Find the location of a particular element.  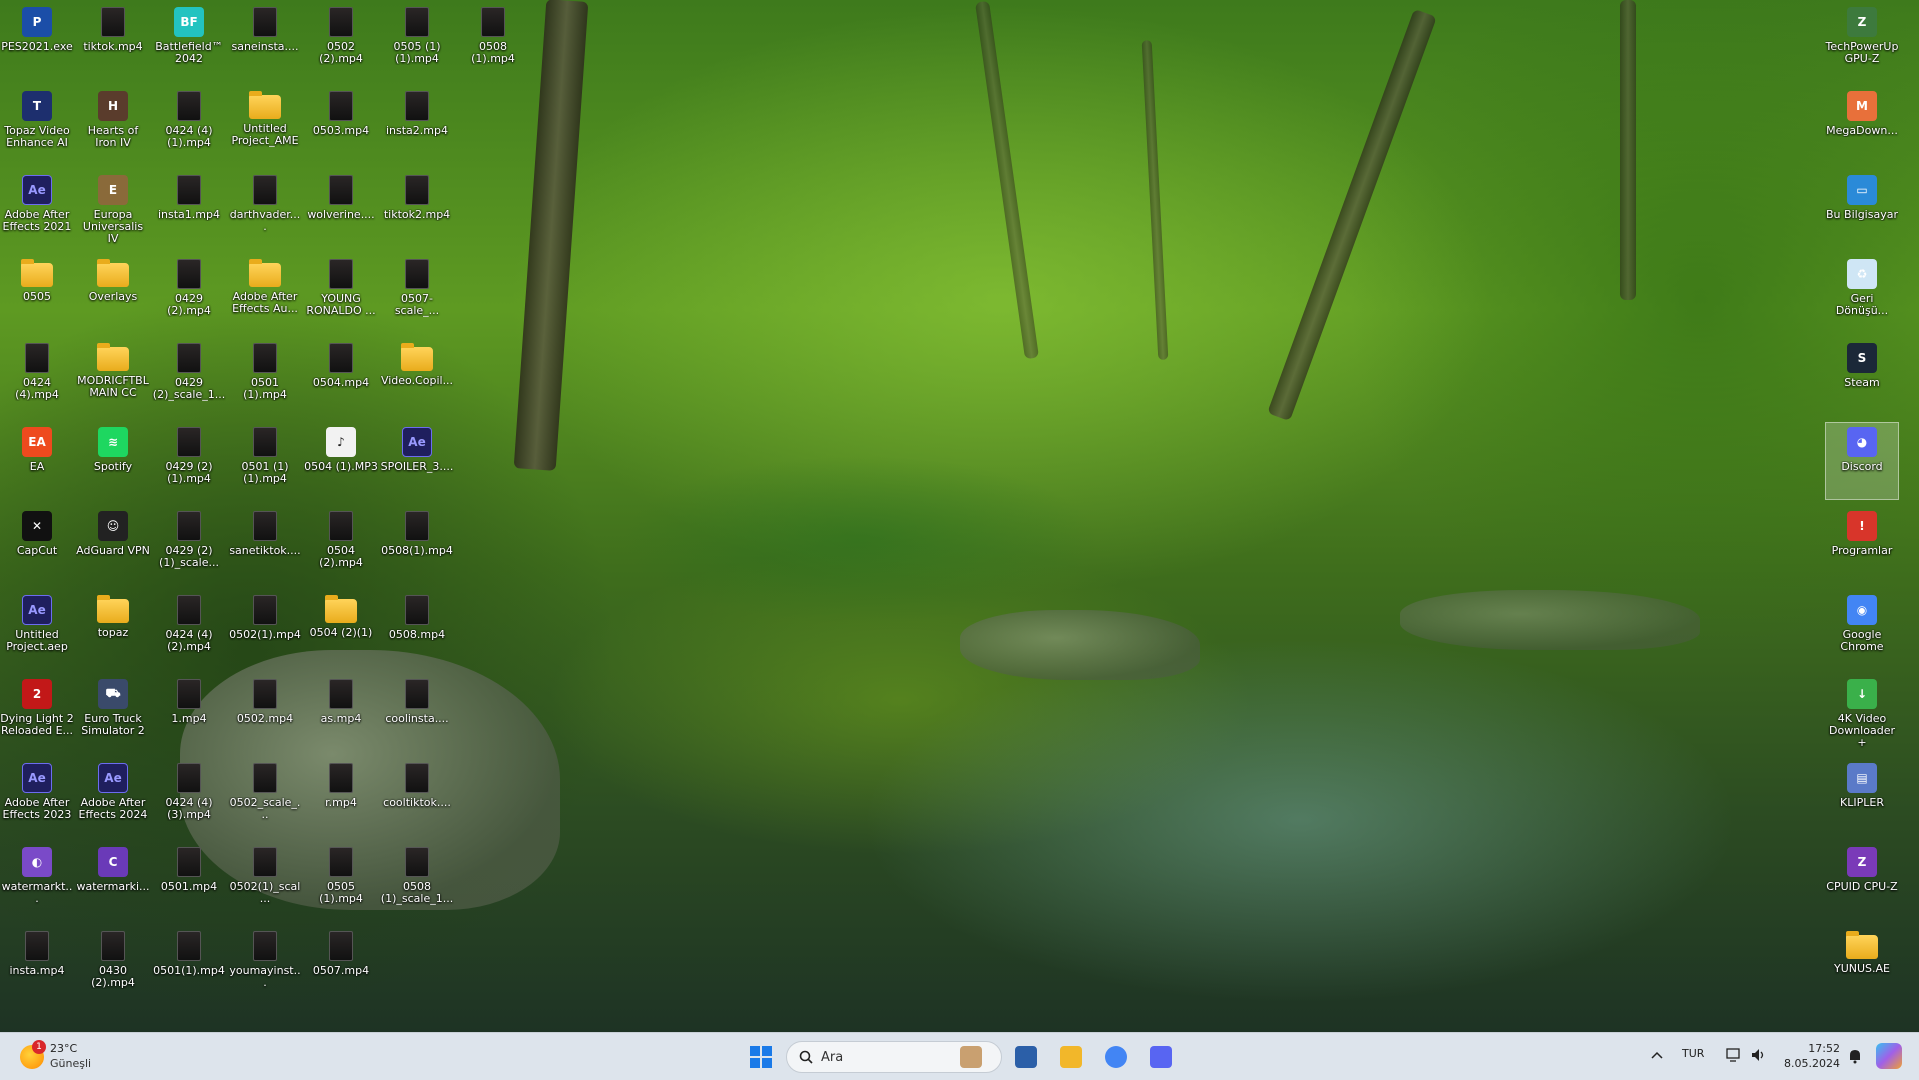

store-icon is located at coordinates (1026, 1057).